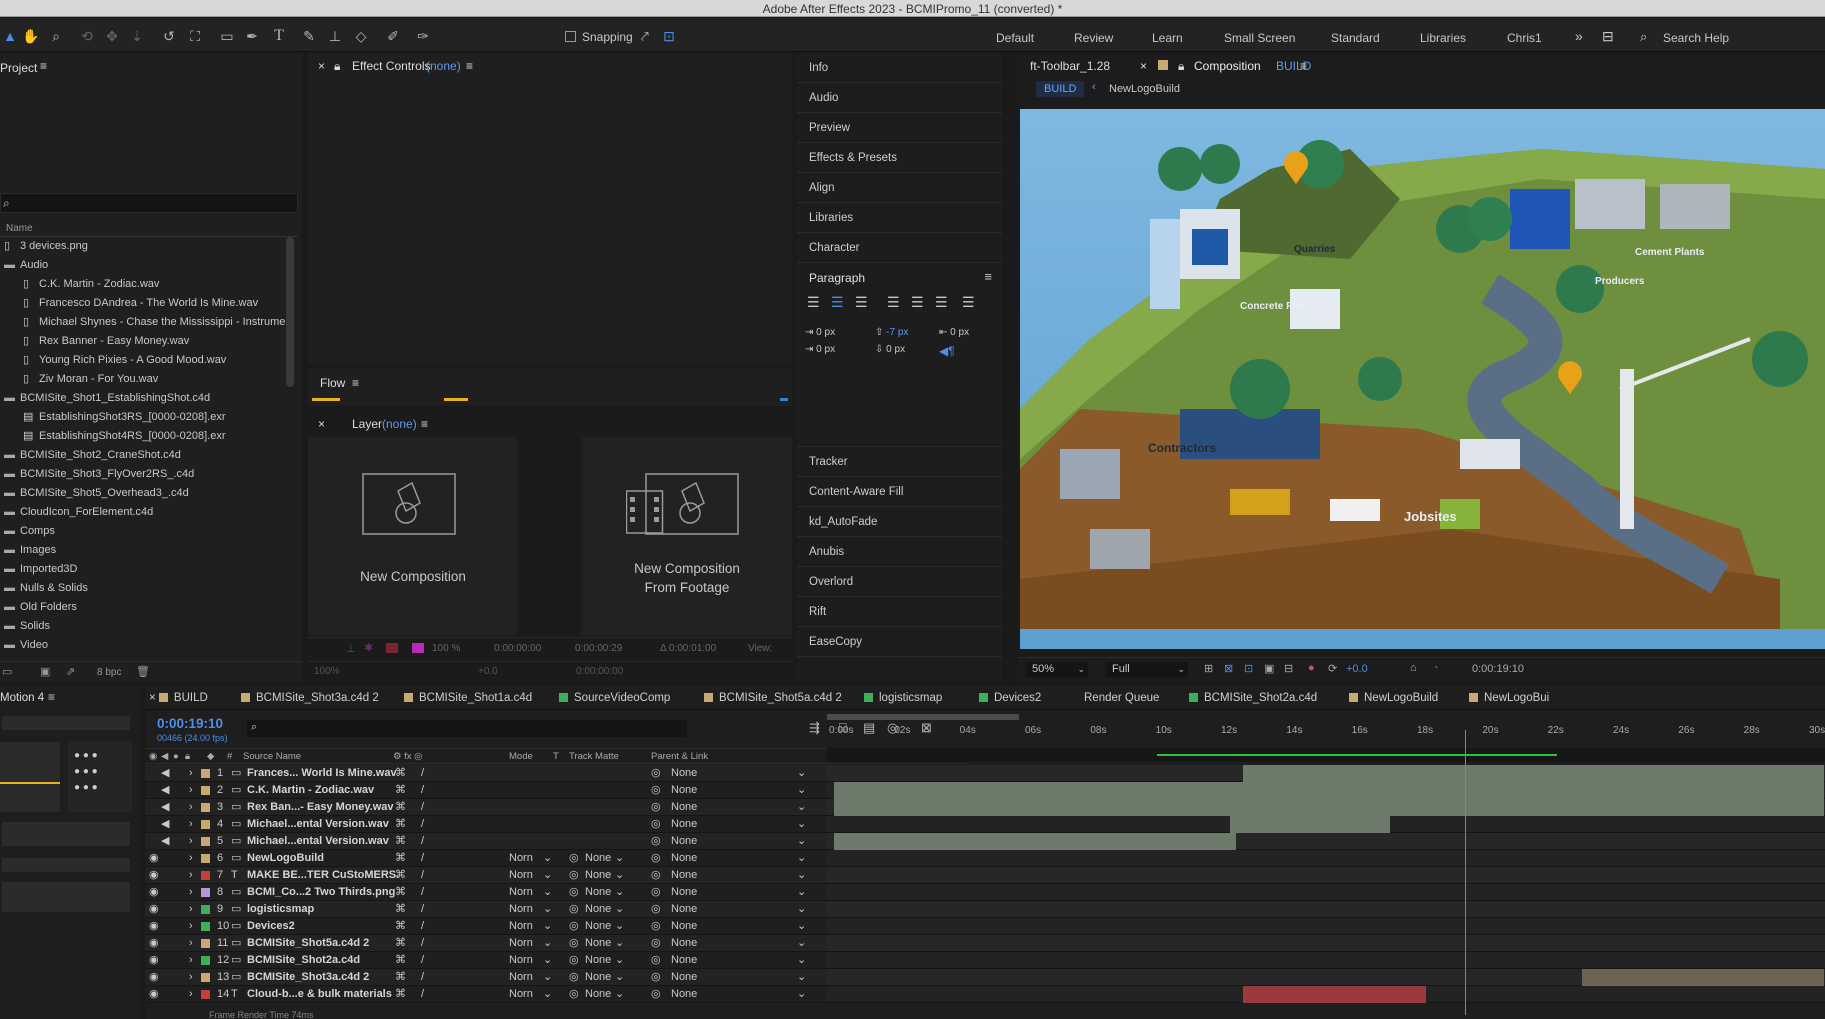 This screenshot has height=1019, width=1825. I want to click on space-after-field: ⇩ 0 px, so click(890, 349).